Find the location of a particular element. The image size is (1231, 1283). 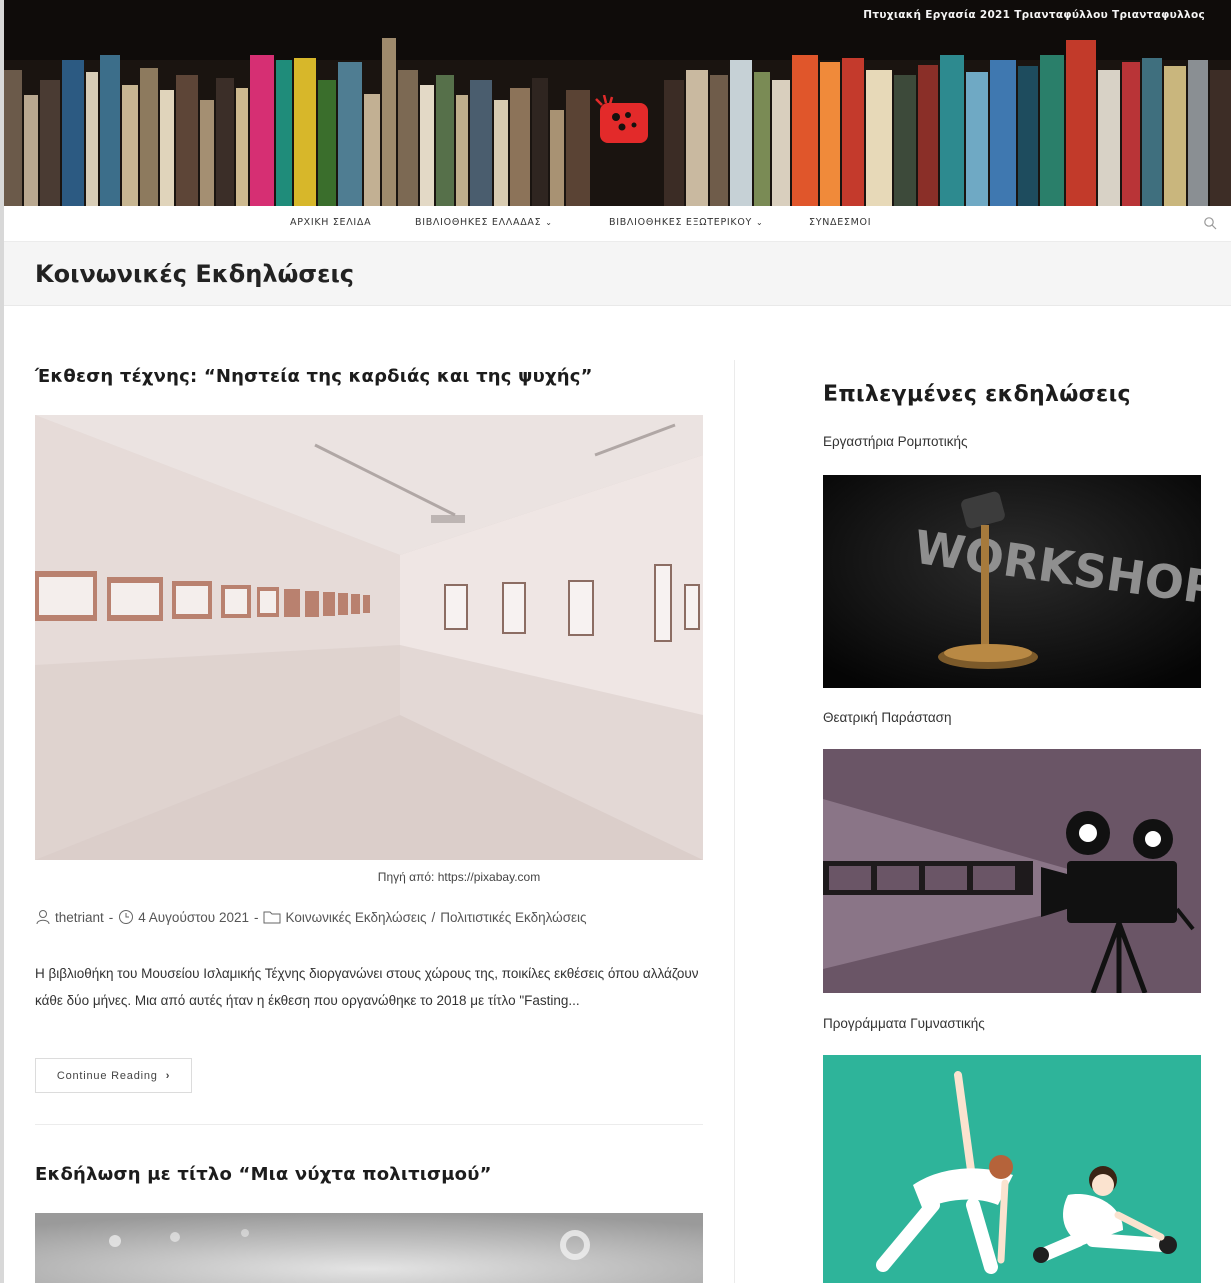

site-logo-icon is located at coordinates (624, 120).